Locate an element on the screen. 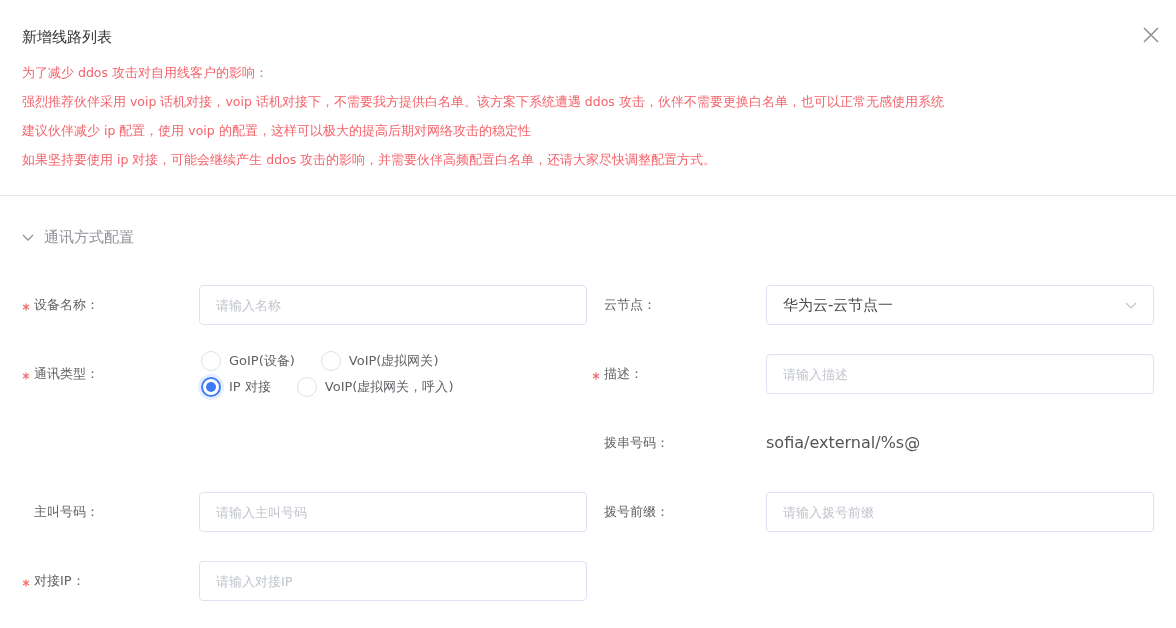  input-field: 请输入名称 is located at coordinates (393, 305).